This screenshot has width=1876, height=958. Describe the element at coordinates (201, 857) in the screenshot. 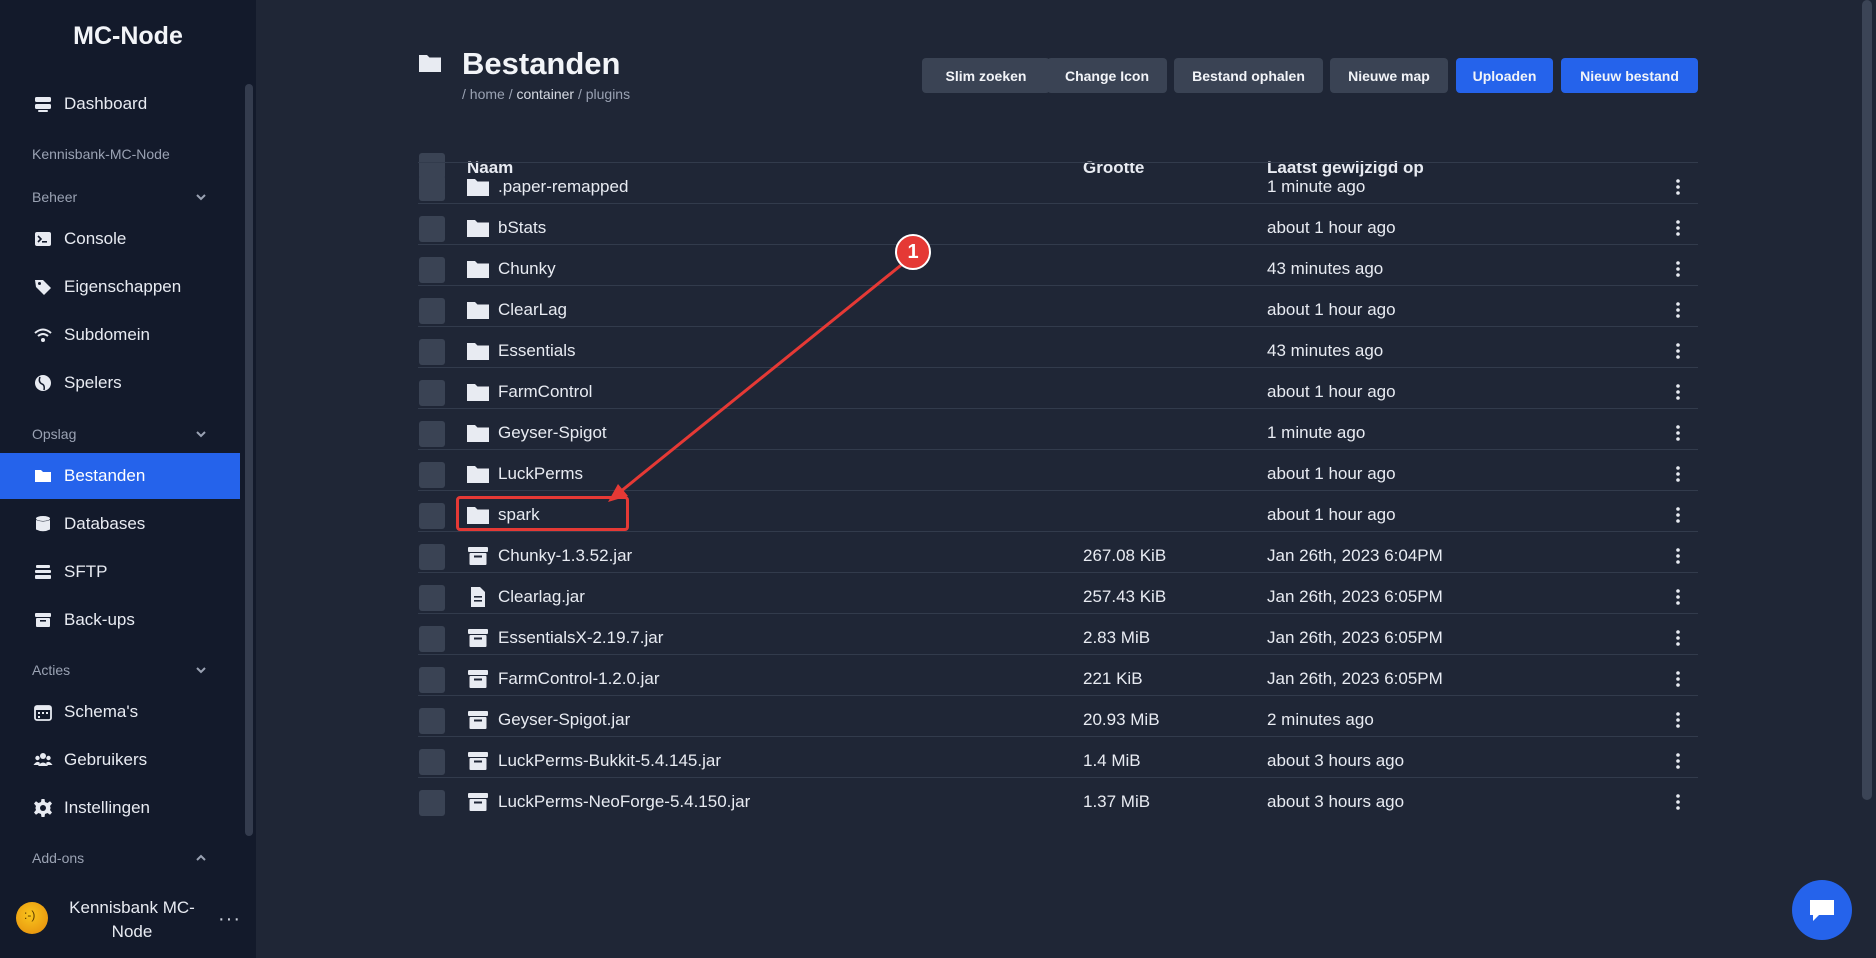

I see `chevron-up-icon` at that location.